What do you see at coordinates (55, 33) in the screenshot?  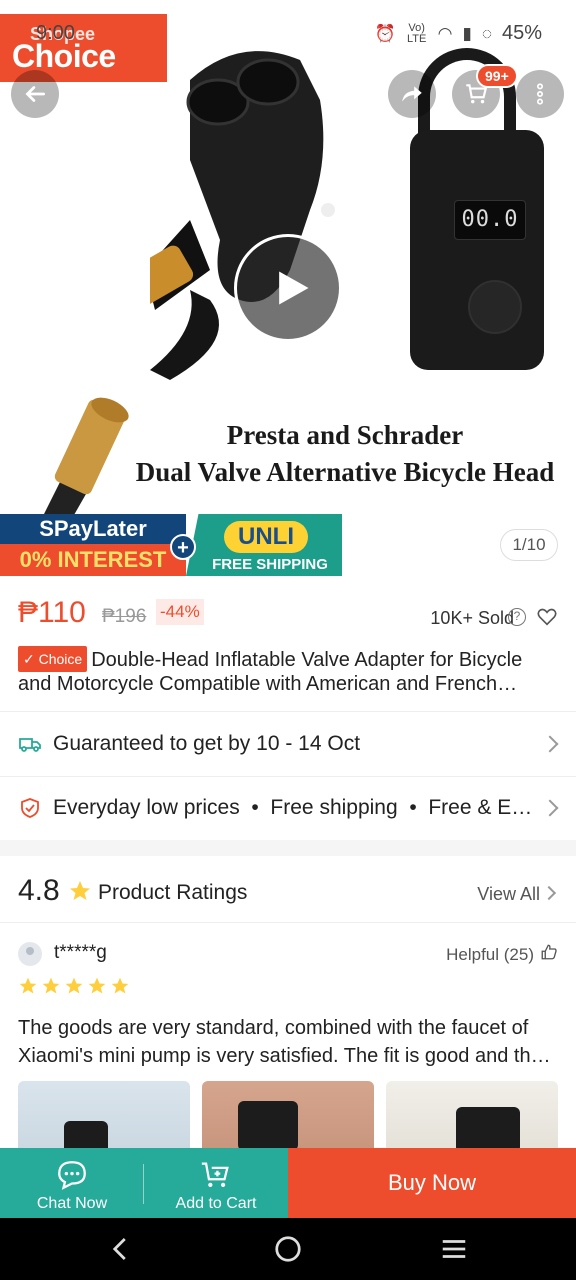 I see `status-time: 9:00` at bounding box center [55, 33].